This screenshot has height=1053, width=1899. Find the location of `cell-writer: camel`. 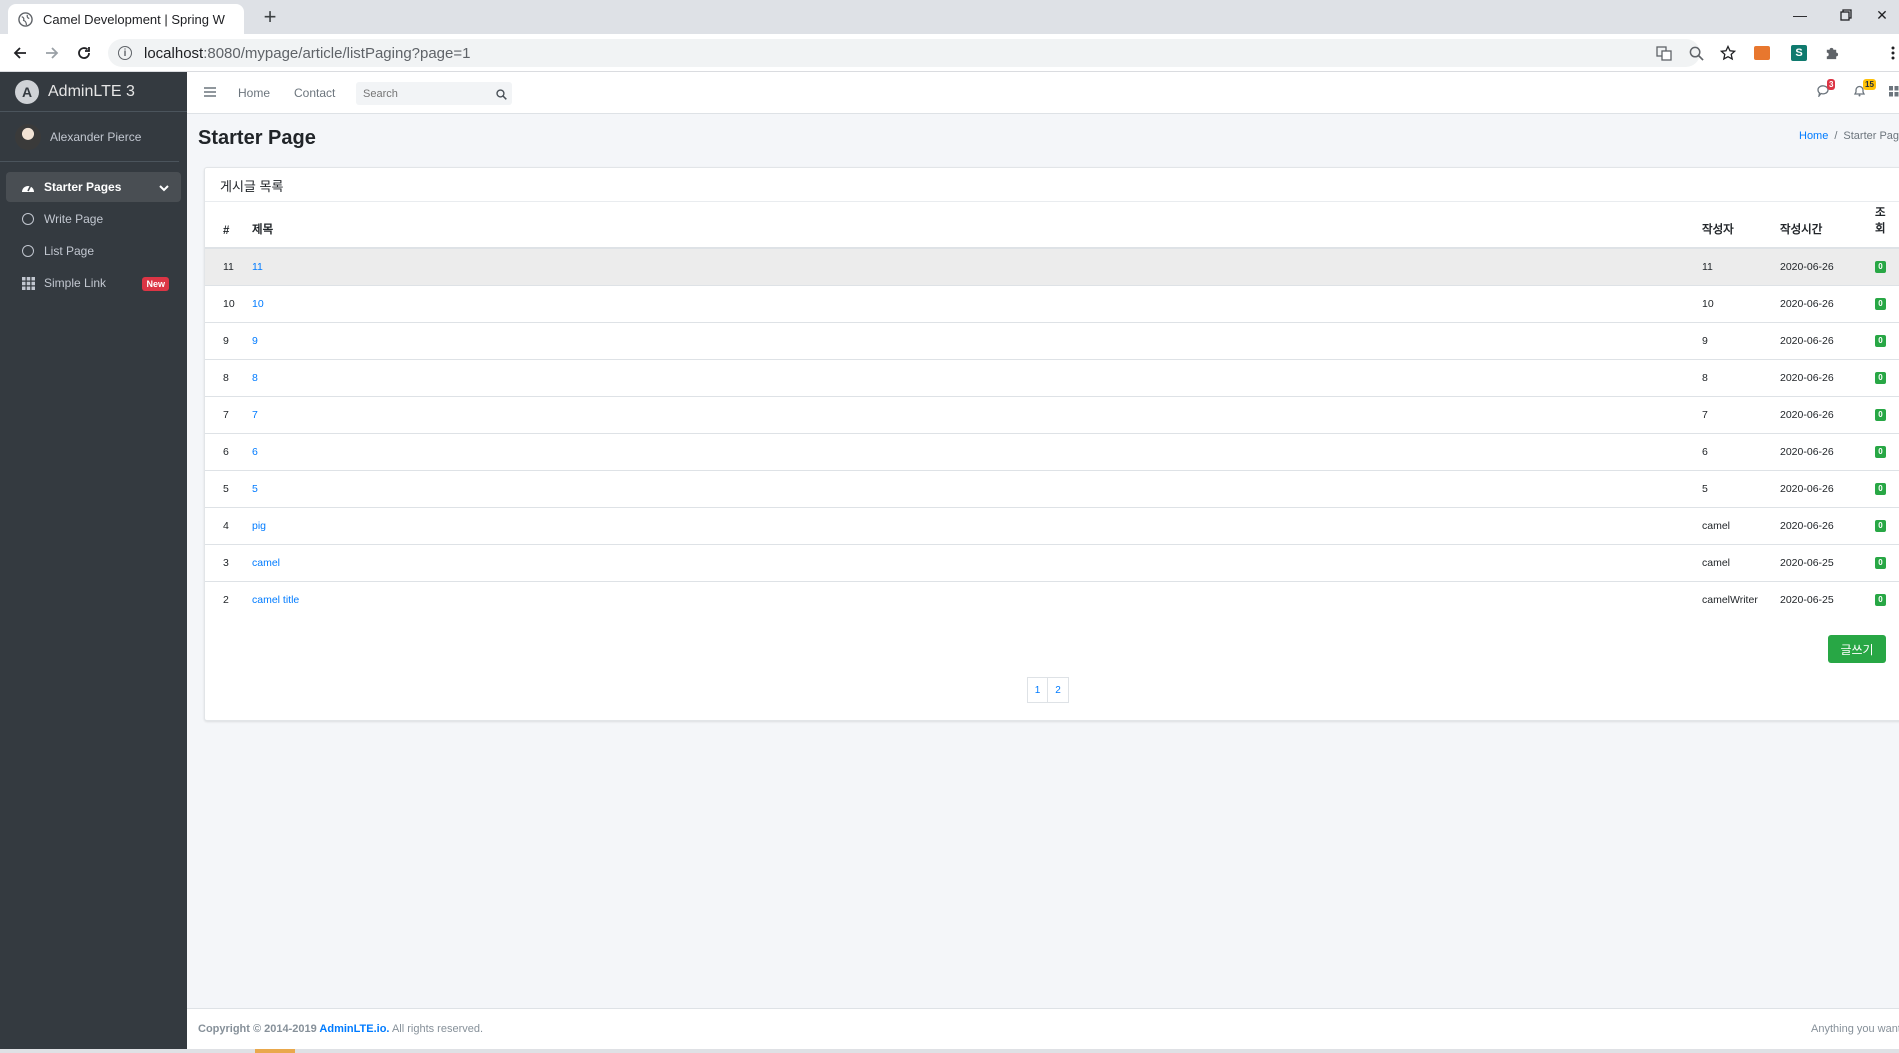

cell-writer: camel is located at coordinates (1741, 525).